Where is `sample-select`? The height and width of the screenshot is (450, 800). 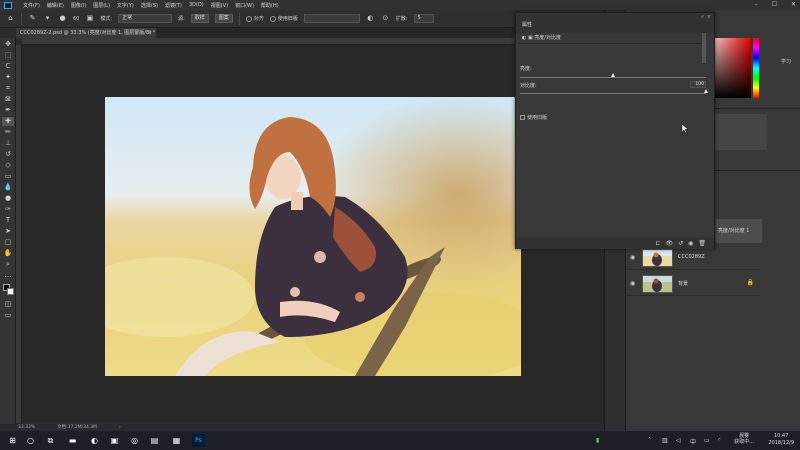
sample-select is located at coordinates (331, 18).